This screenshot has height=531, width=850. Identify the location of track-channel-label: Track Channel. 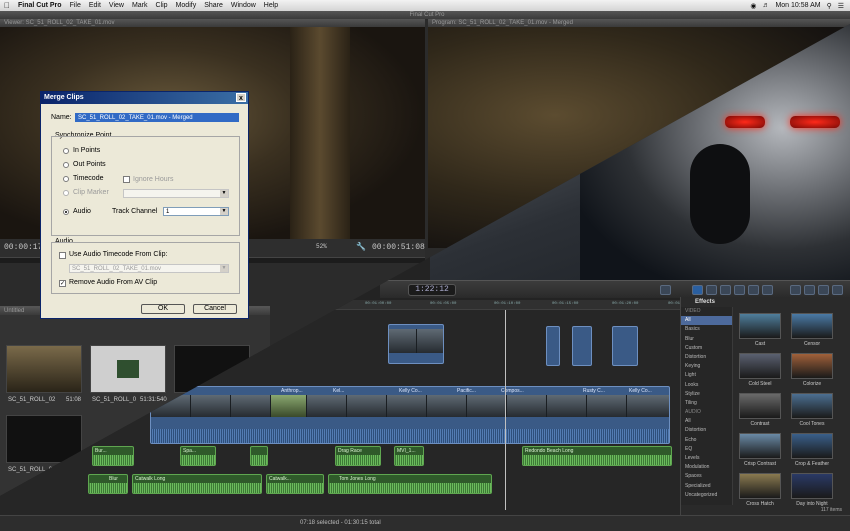
(135, 211).